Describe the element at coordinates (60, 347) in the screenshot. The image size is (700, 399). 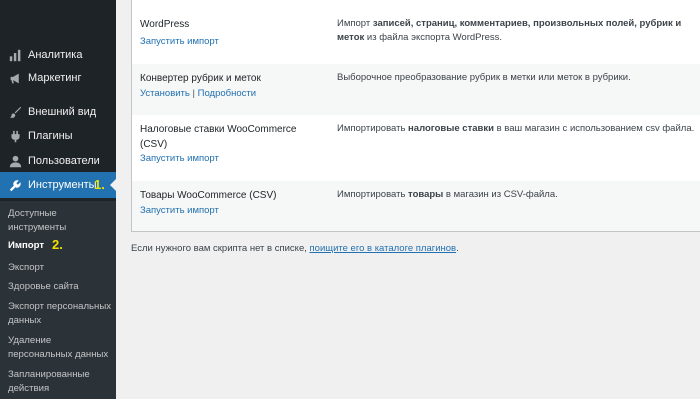
I see `submenu-erase-personal-data: Удаление персональных данных` at that location.